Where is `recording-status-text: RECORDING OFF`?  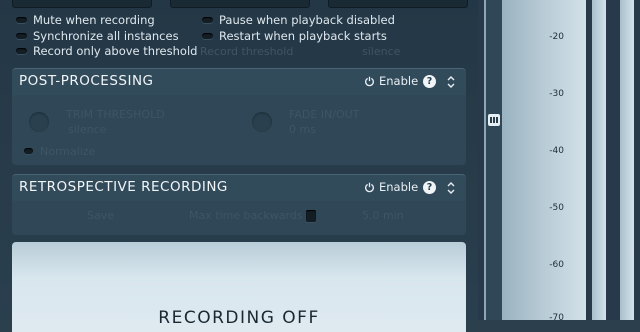
recording-status-text: RECORDING OFF is located at coordinates (239, 318).